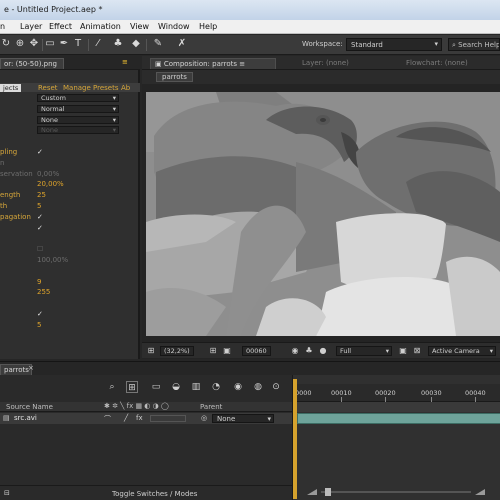  What do you see at coordinates (158, 44) in the screenshot?
I see `roto-brush-icon: ✎` at bounding box center [158, 44].